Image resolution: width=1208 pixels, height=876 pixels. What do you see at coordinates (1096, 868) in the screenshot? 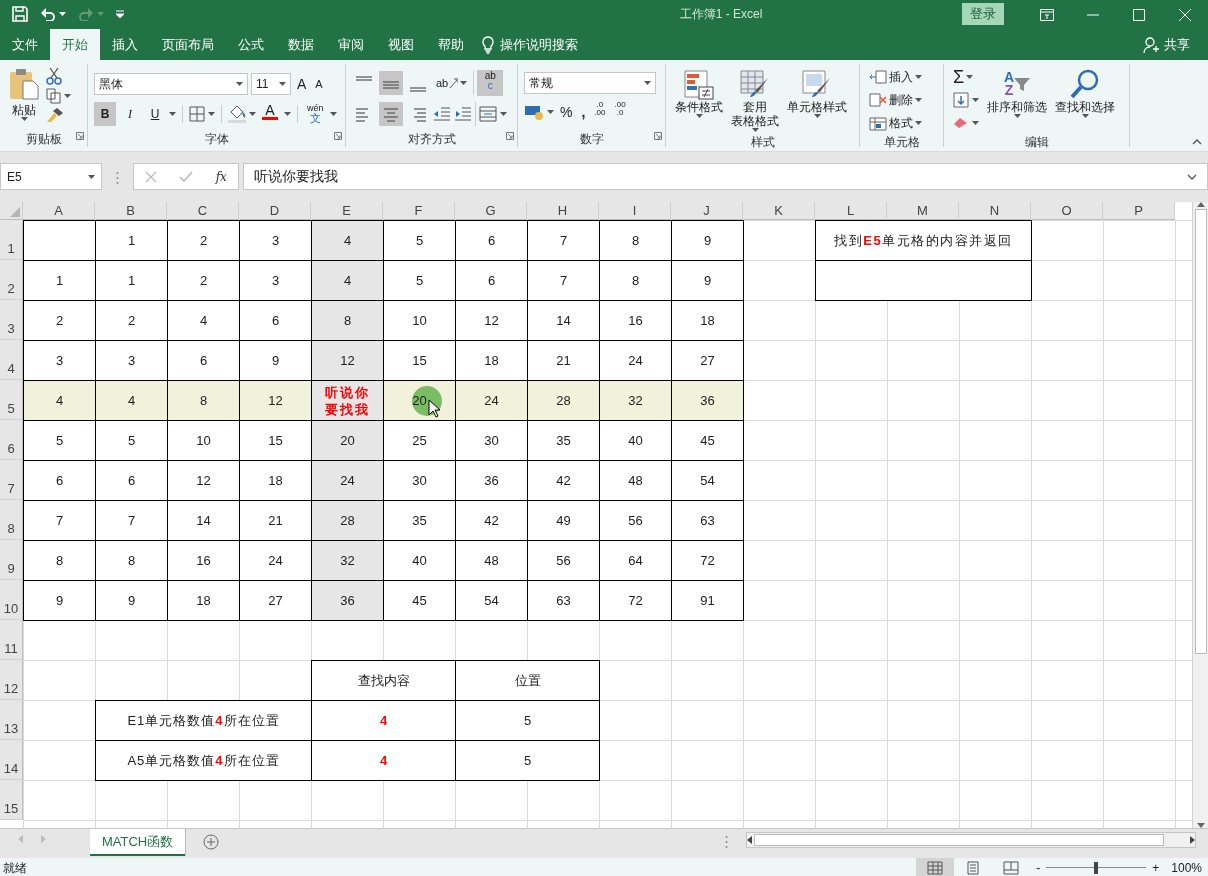
I see `slider-thumb` at bounding box center [1096, 868].